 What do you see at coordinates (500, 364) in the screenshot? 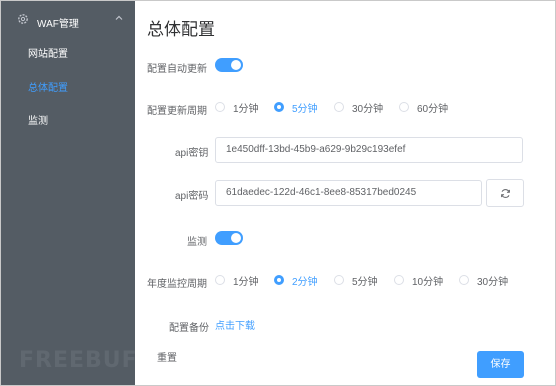
I see `save-button: 保存` at bounding box center [500, 364].